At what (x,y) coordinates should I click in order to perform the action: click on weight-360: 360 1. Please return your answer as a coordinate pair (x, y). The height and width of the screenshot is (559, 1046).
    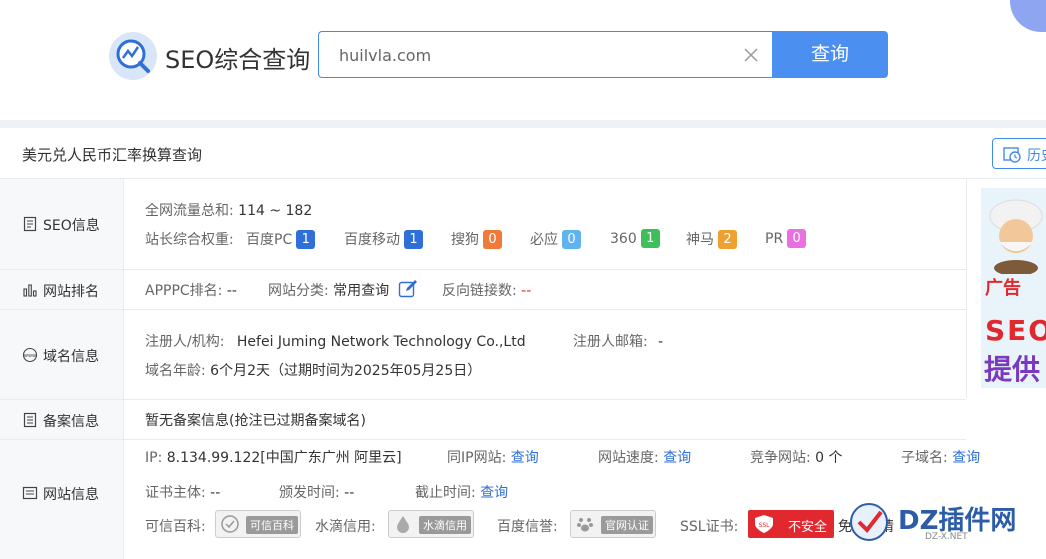
    Looking at the image, I should click on (635, 238).